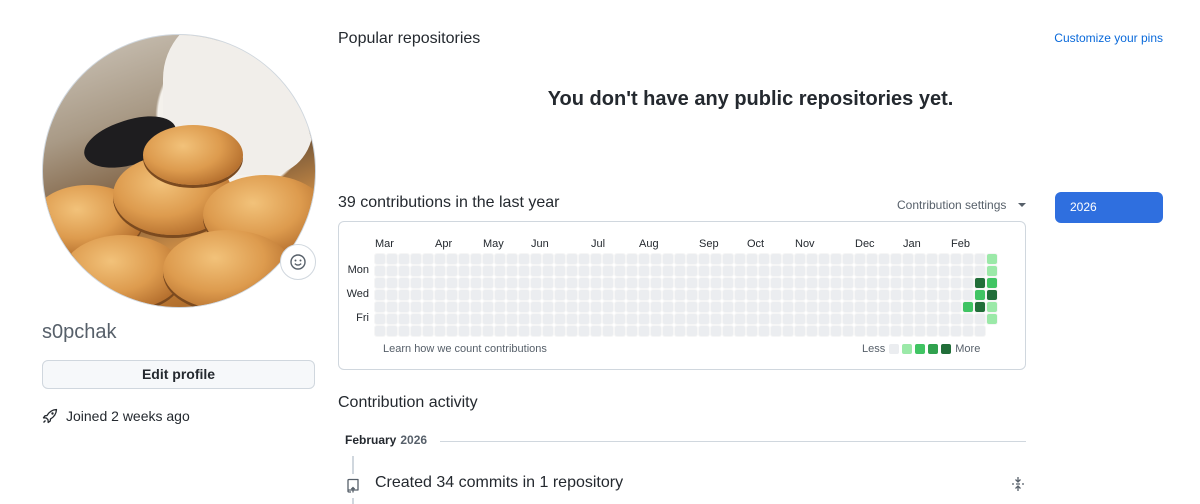 This screenshot has height=504, width=1200. I want to click on activity-commits-summary: Created 34 commits in 1 repository, so click(499, 483).